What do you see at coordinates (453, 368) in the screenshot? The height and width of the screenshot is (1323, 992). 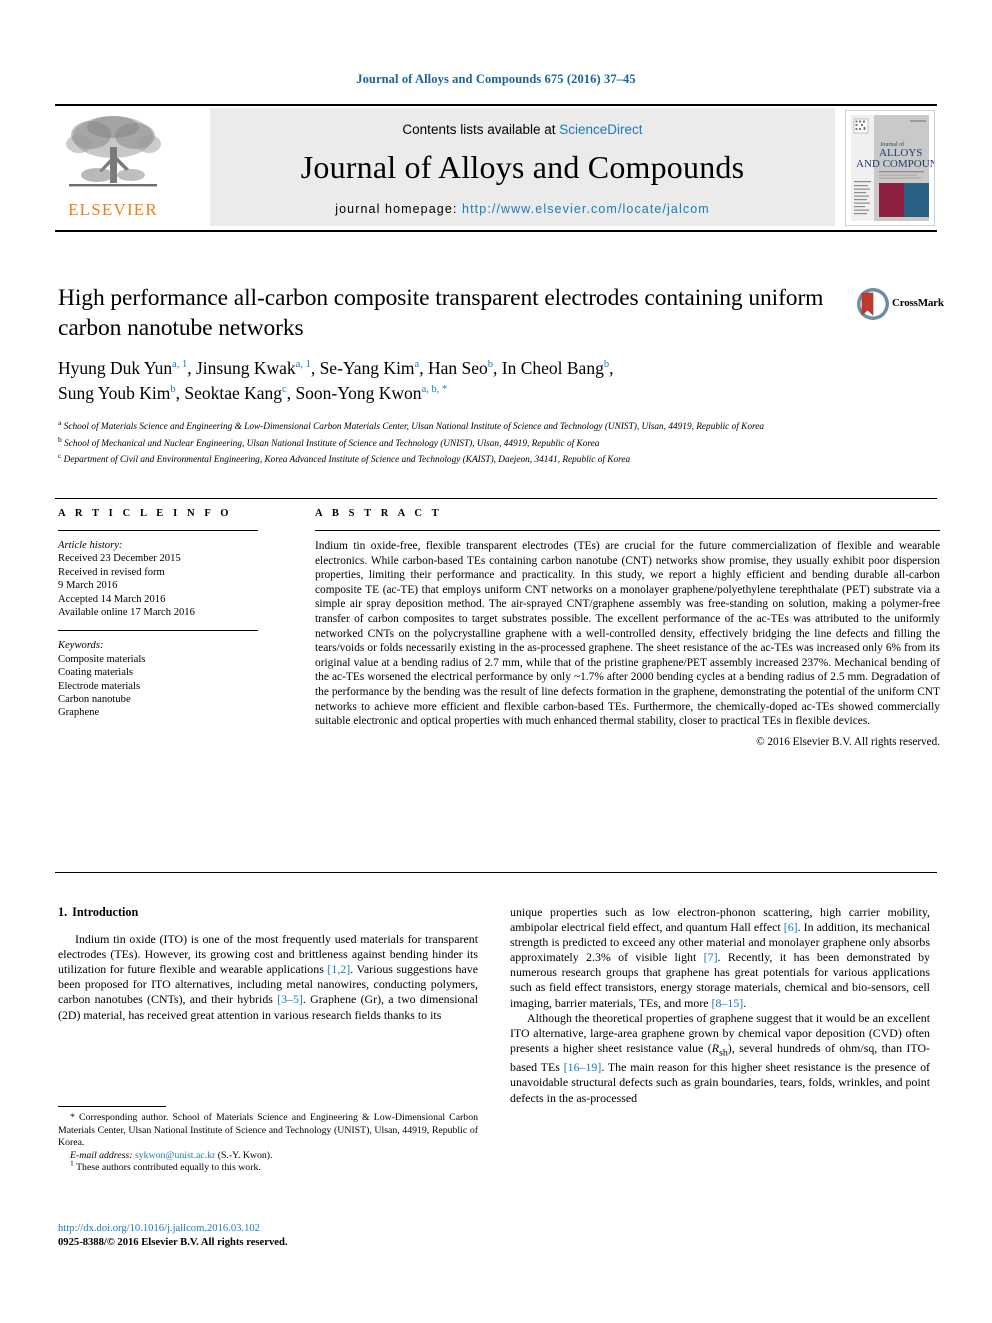 I see `author-4: , Han Seo` at bounding box center [453, 368].